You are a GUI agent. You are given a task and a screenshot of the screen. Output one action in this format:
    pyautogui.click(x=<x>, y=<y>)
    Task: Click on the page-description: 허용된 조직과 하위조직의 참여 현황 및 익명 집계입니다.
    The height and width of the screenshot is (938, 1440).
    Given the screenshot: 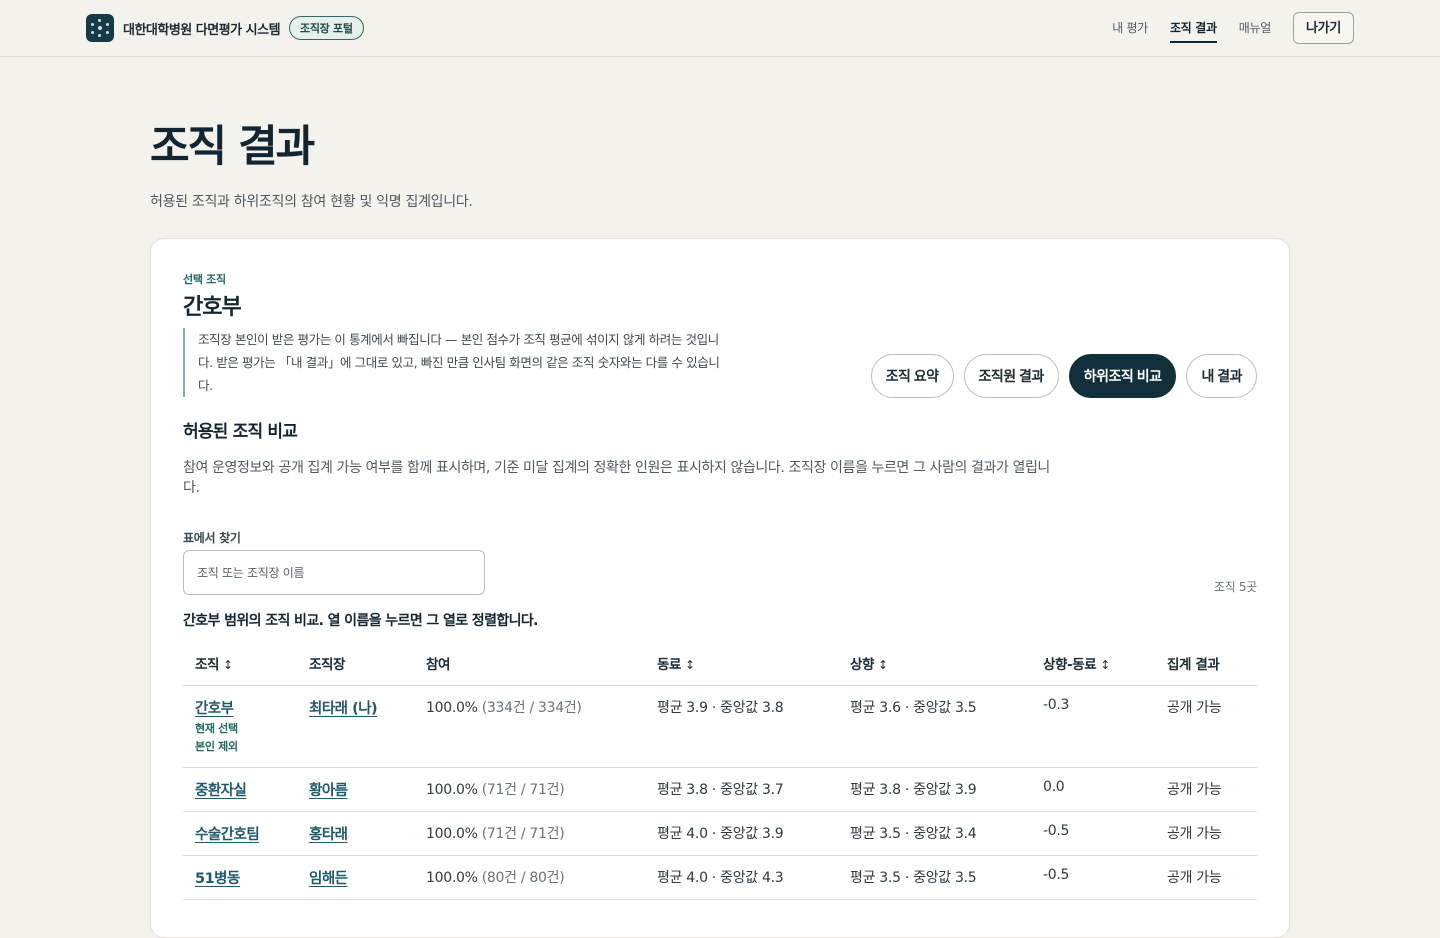 What is the action you would take?
    pyautogui.click(x=311, y=202)
    